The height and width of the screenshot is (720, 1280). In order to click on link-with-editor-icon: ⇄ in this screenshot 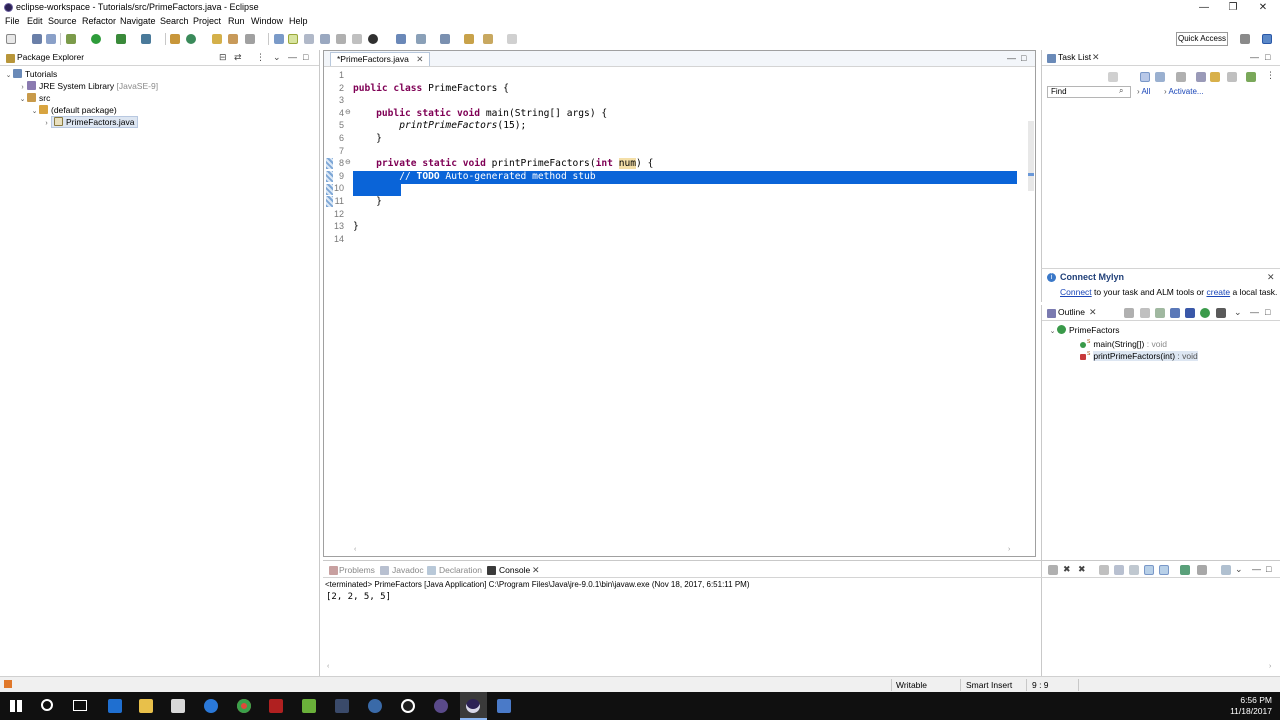, I will do `click(238, 57)`.